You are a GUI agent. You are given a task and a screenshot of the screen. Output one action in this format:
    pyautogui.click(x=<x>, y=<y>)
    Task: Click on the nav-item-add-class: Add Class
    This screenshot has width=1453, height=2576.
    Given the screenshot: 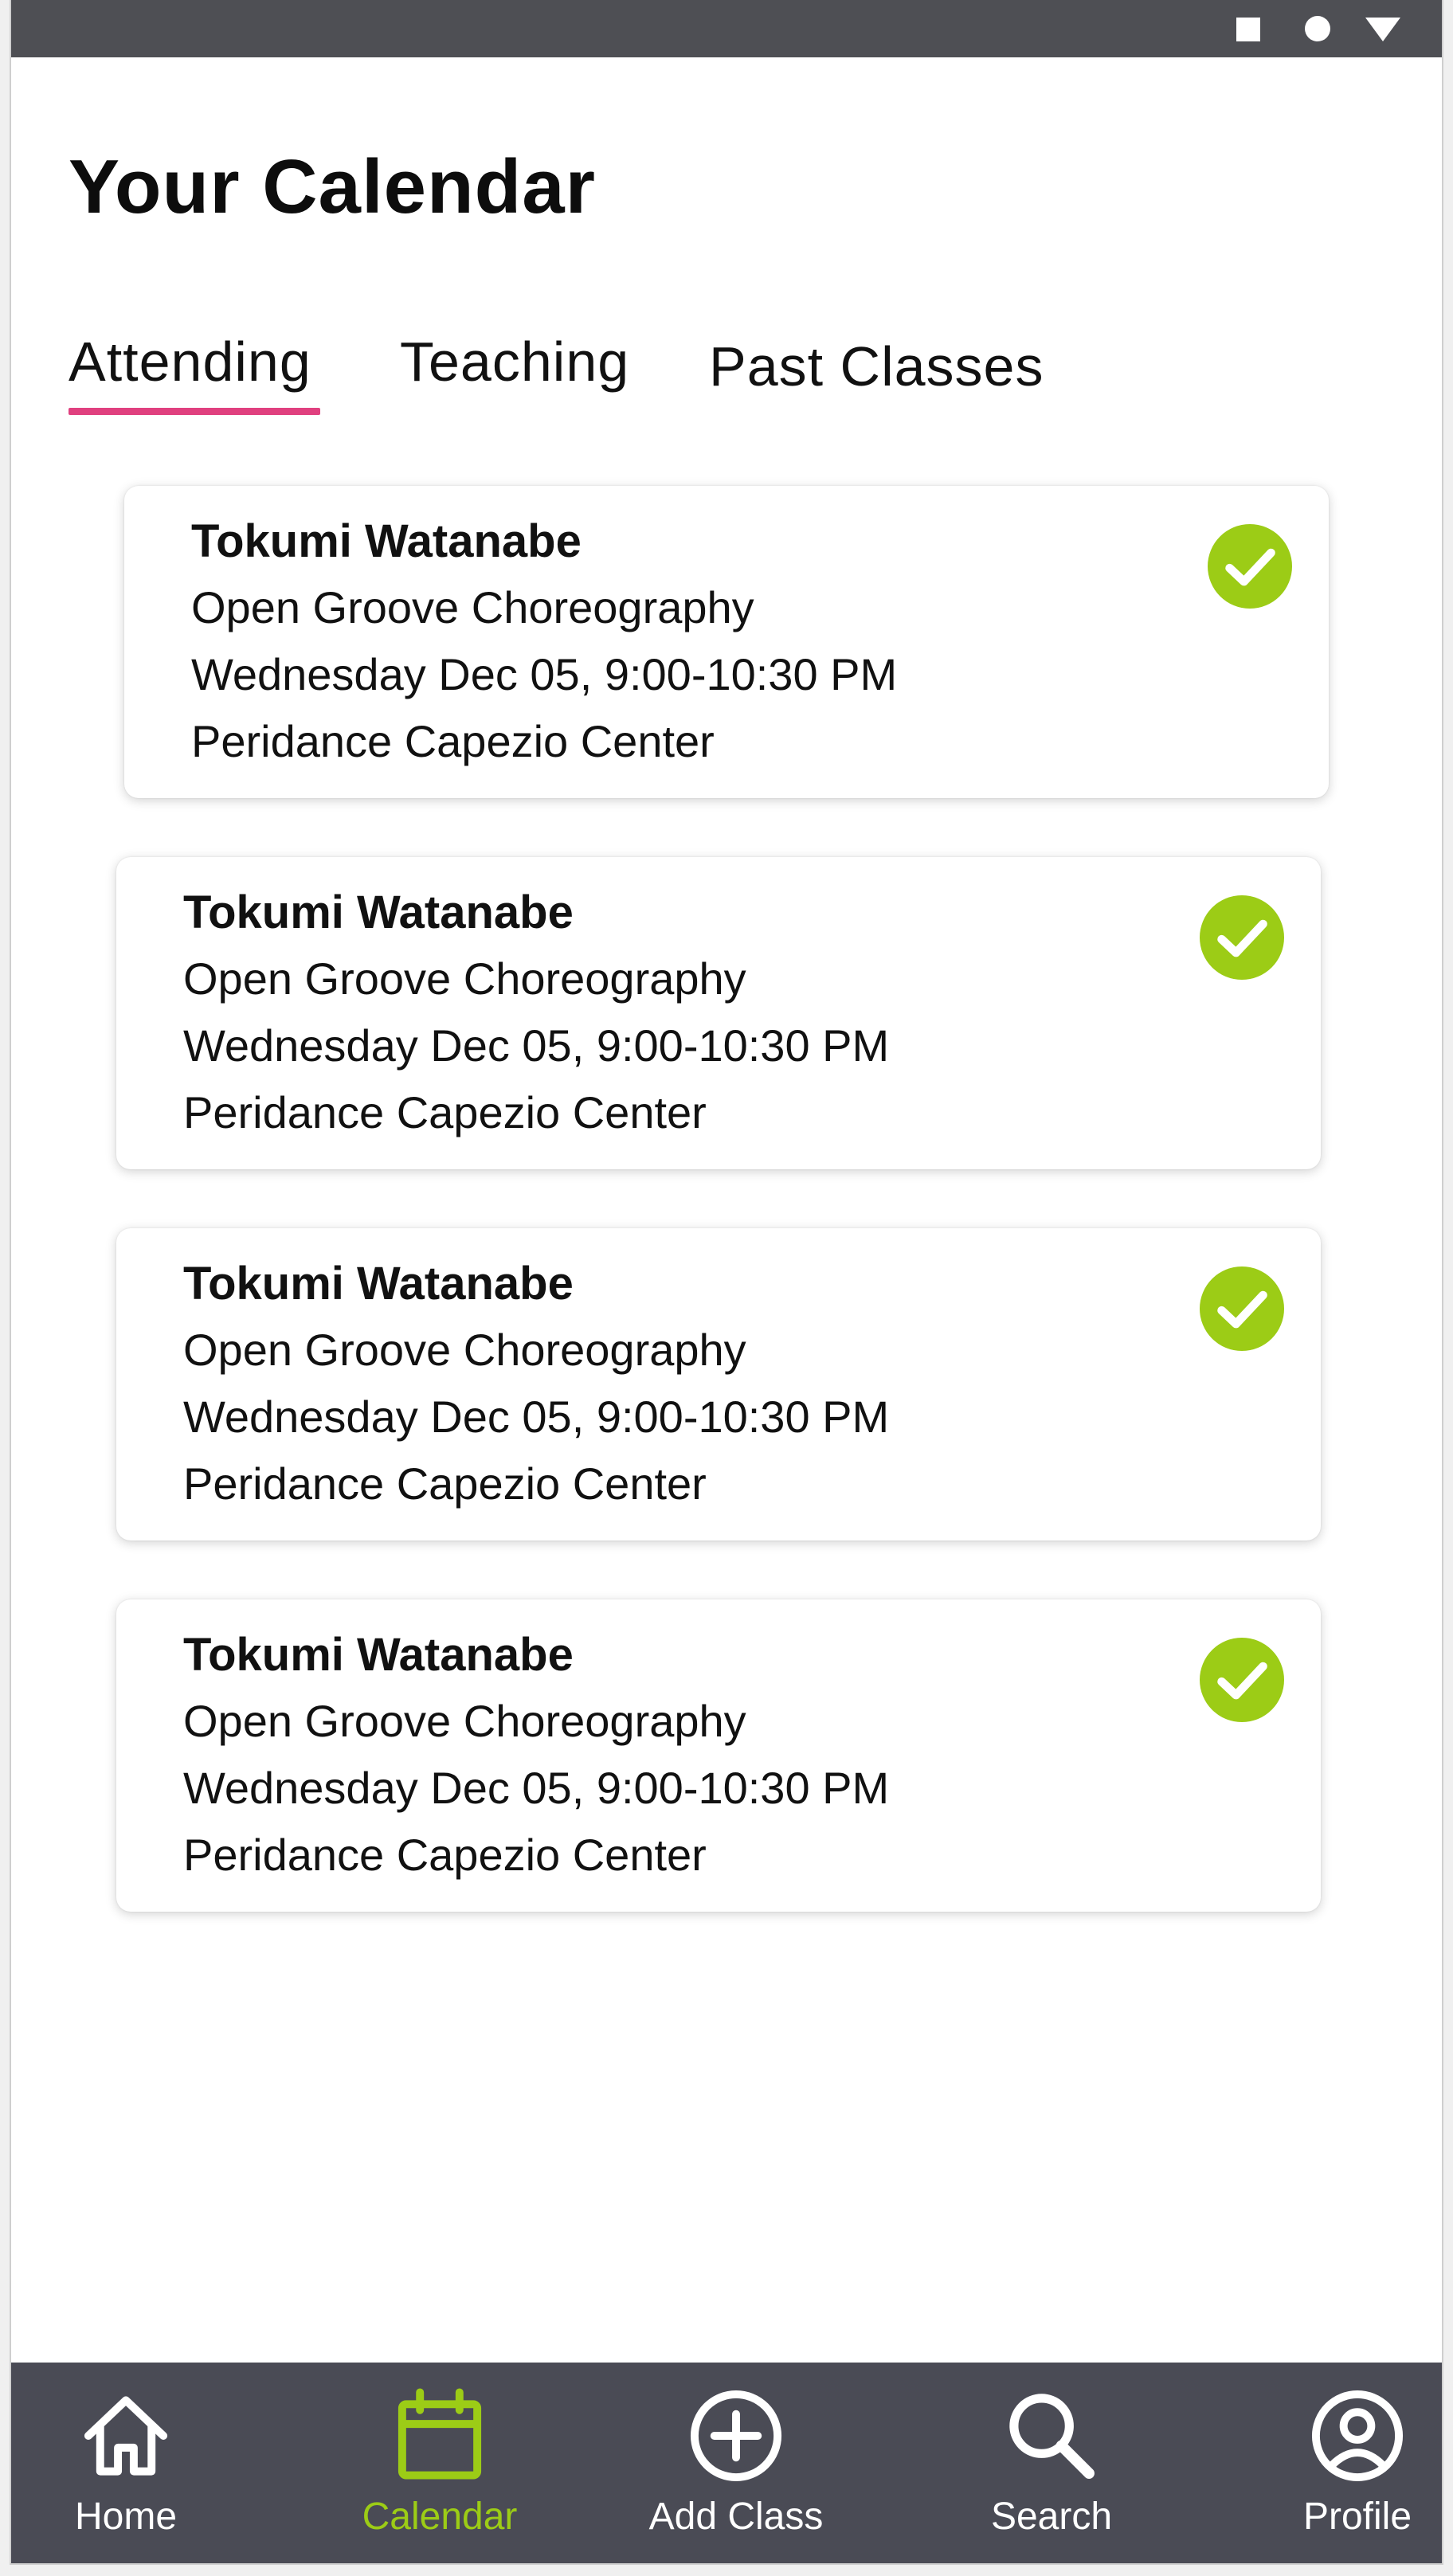 What is the action you would take?
    pyautogui.click(x=736, y=2463)
    